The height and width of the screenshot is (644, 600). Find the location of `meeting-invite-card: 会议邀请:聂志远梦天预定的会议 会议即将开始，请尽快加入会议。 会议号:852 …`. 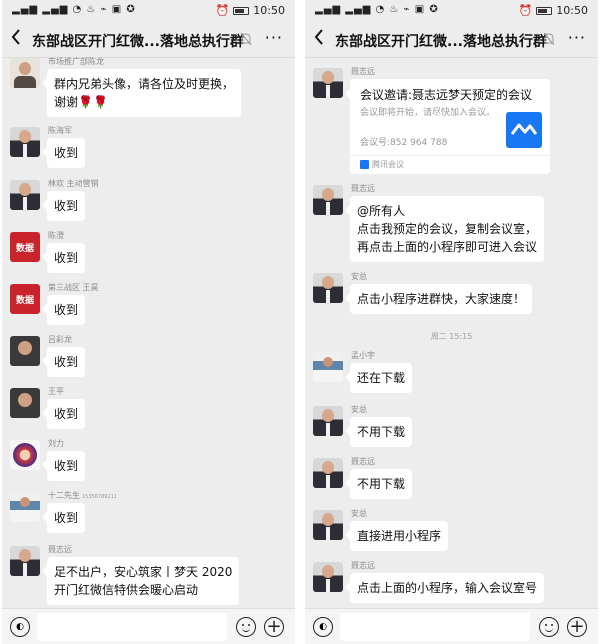

meeting-invite-card: 会议邀请:聂志远梦天预定的会议 会议即将开始，请尽快加入会议。 会议号:852 … is located at coordinates (447, 126).